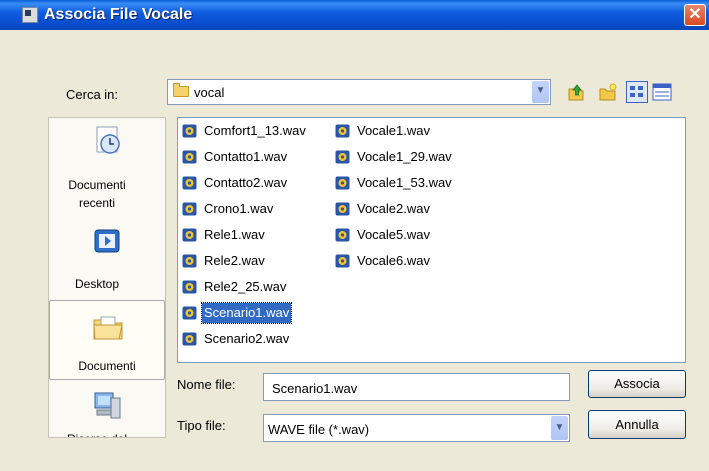 Image resolution: width=709 pixels, height=471 pixels. I want to click on folder-icon, so click(181, 90).